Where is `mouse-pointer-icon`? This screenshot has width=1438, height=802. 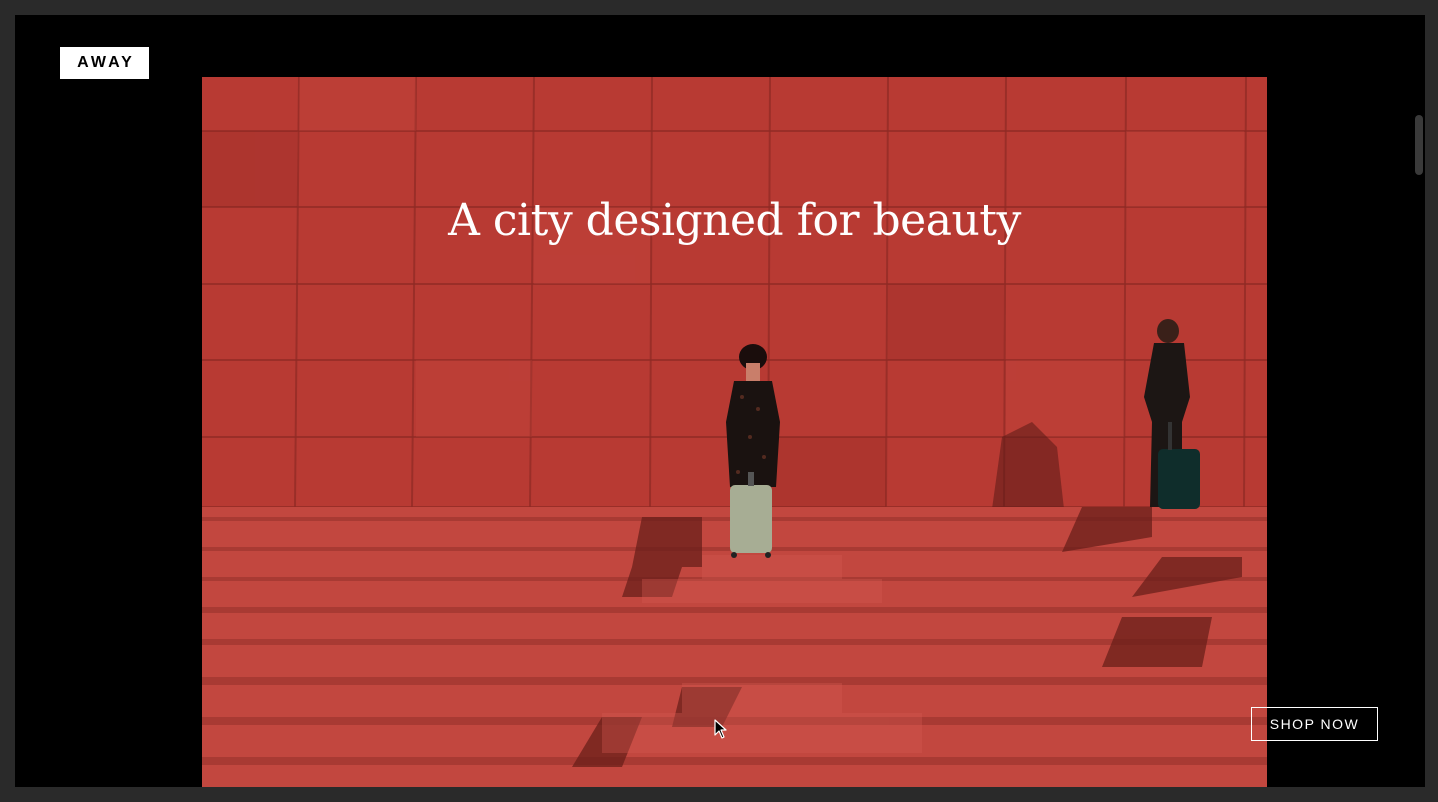
mouse-pointer-icon is located at coordinates (720, 729).